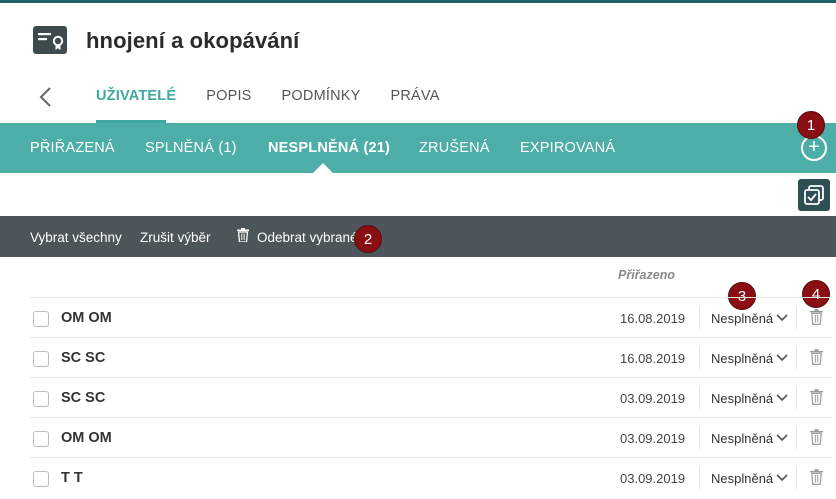 This screenshot has height=499, width=836. I want to click on tab-prava: PRÁVA, so click(415, 101).